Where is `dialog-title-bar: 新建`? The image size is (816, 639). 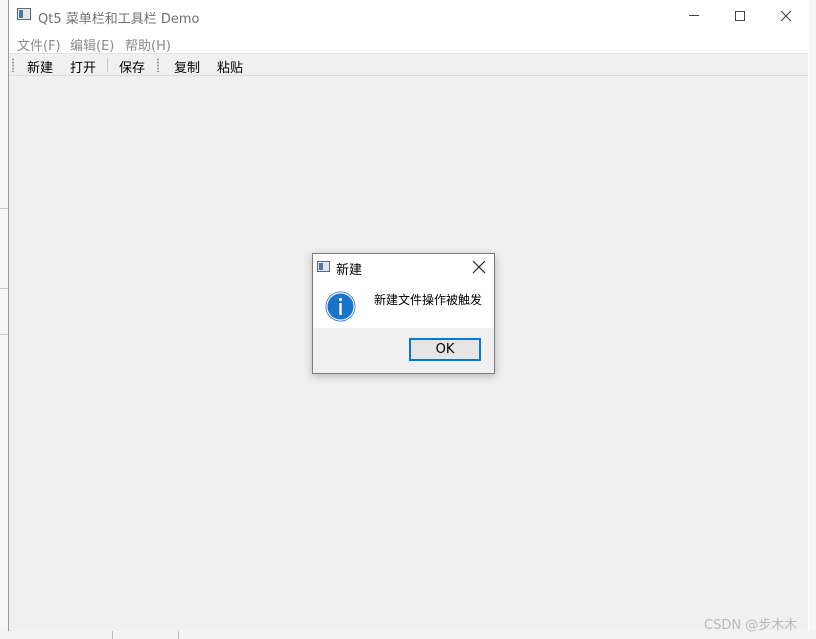 dialog-title-bar: 新建 is located at coordinates (403, 266).